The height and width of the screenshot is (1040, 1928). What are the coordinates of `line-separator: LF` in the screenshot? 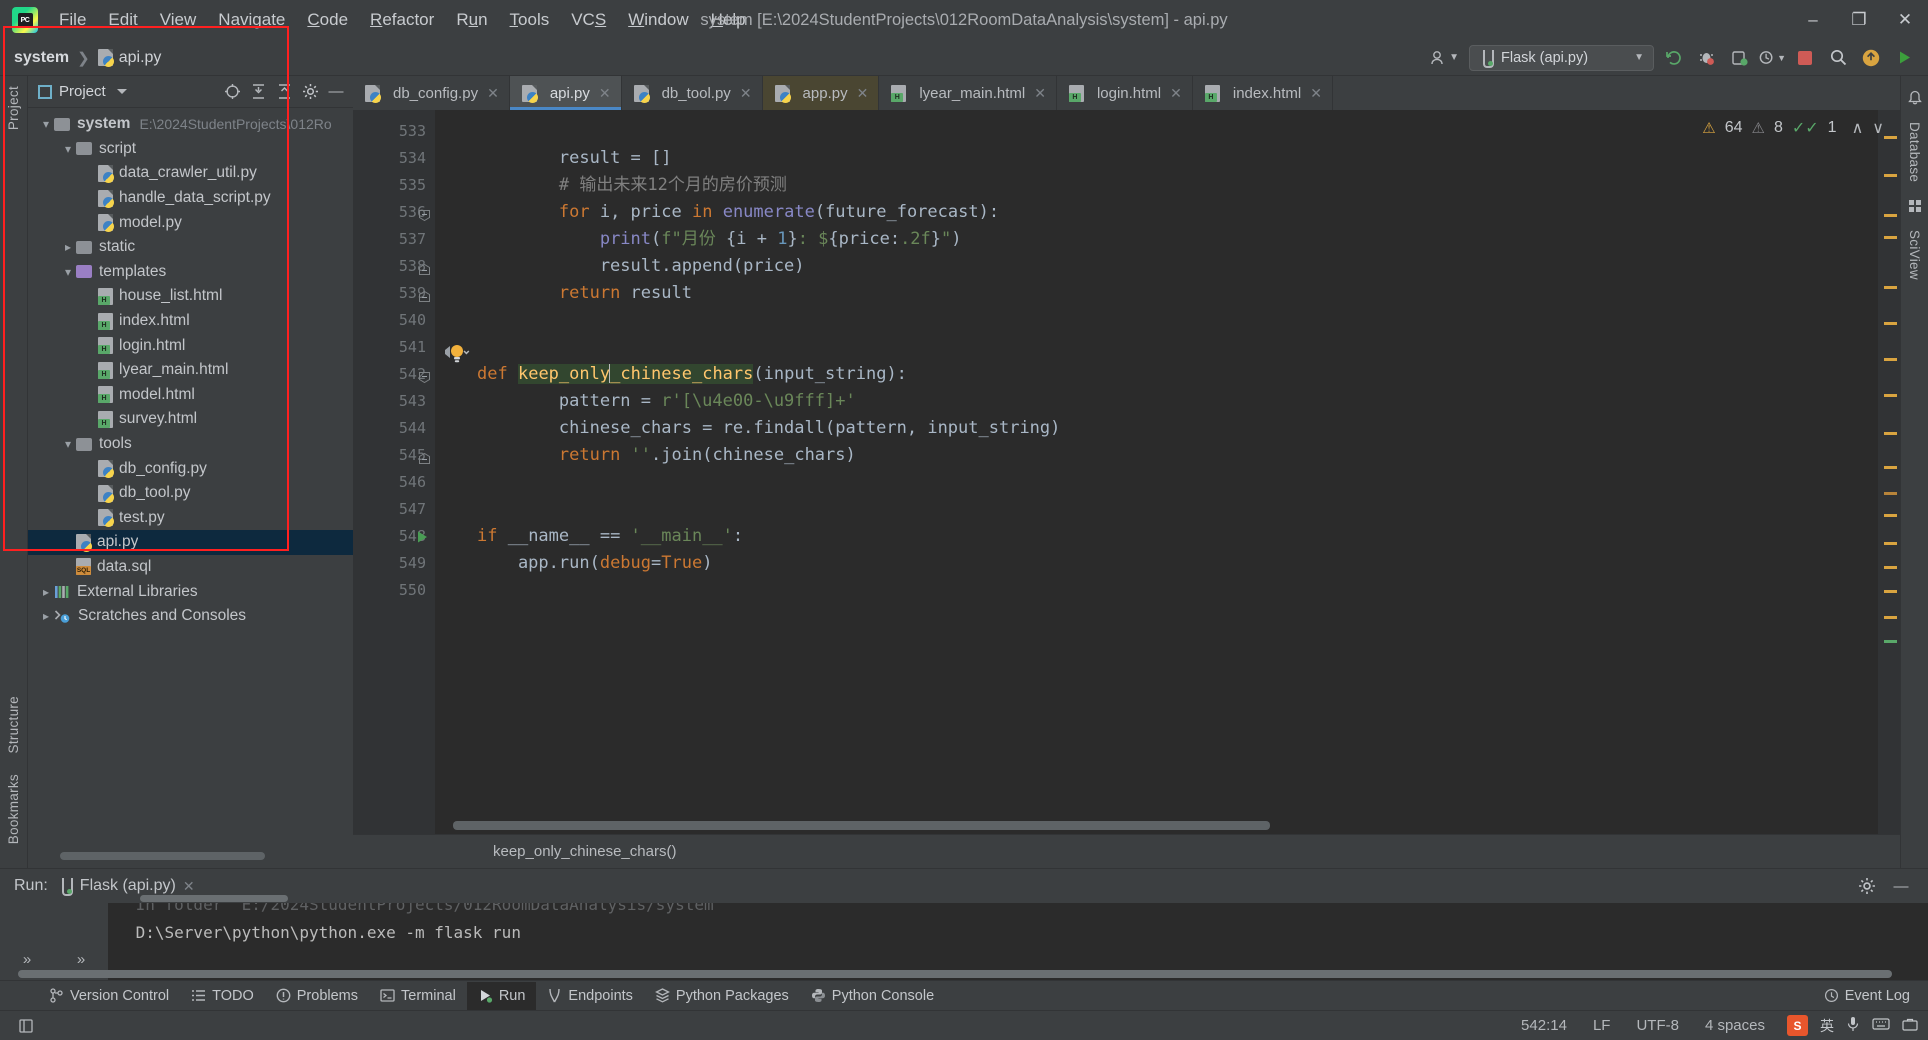 It's located at (1602, 1025).